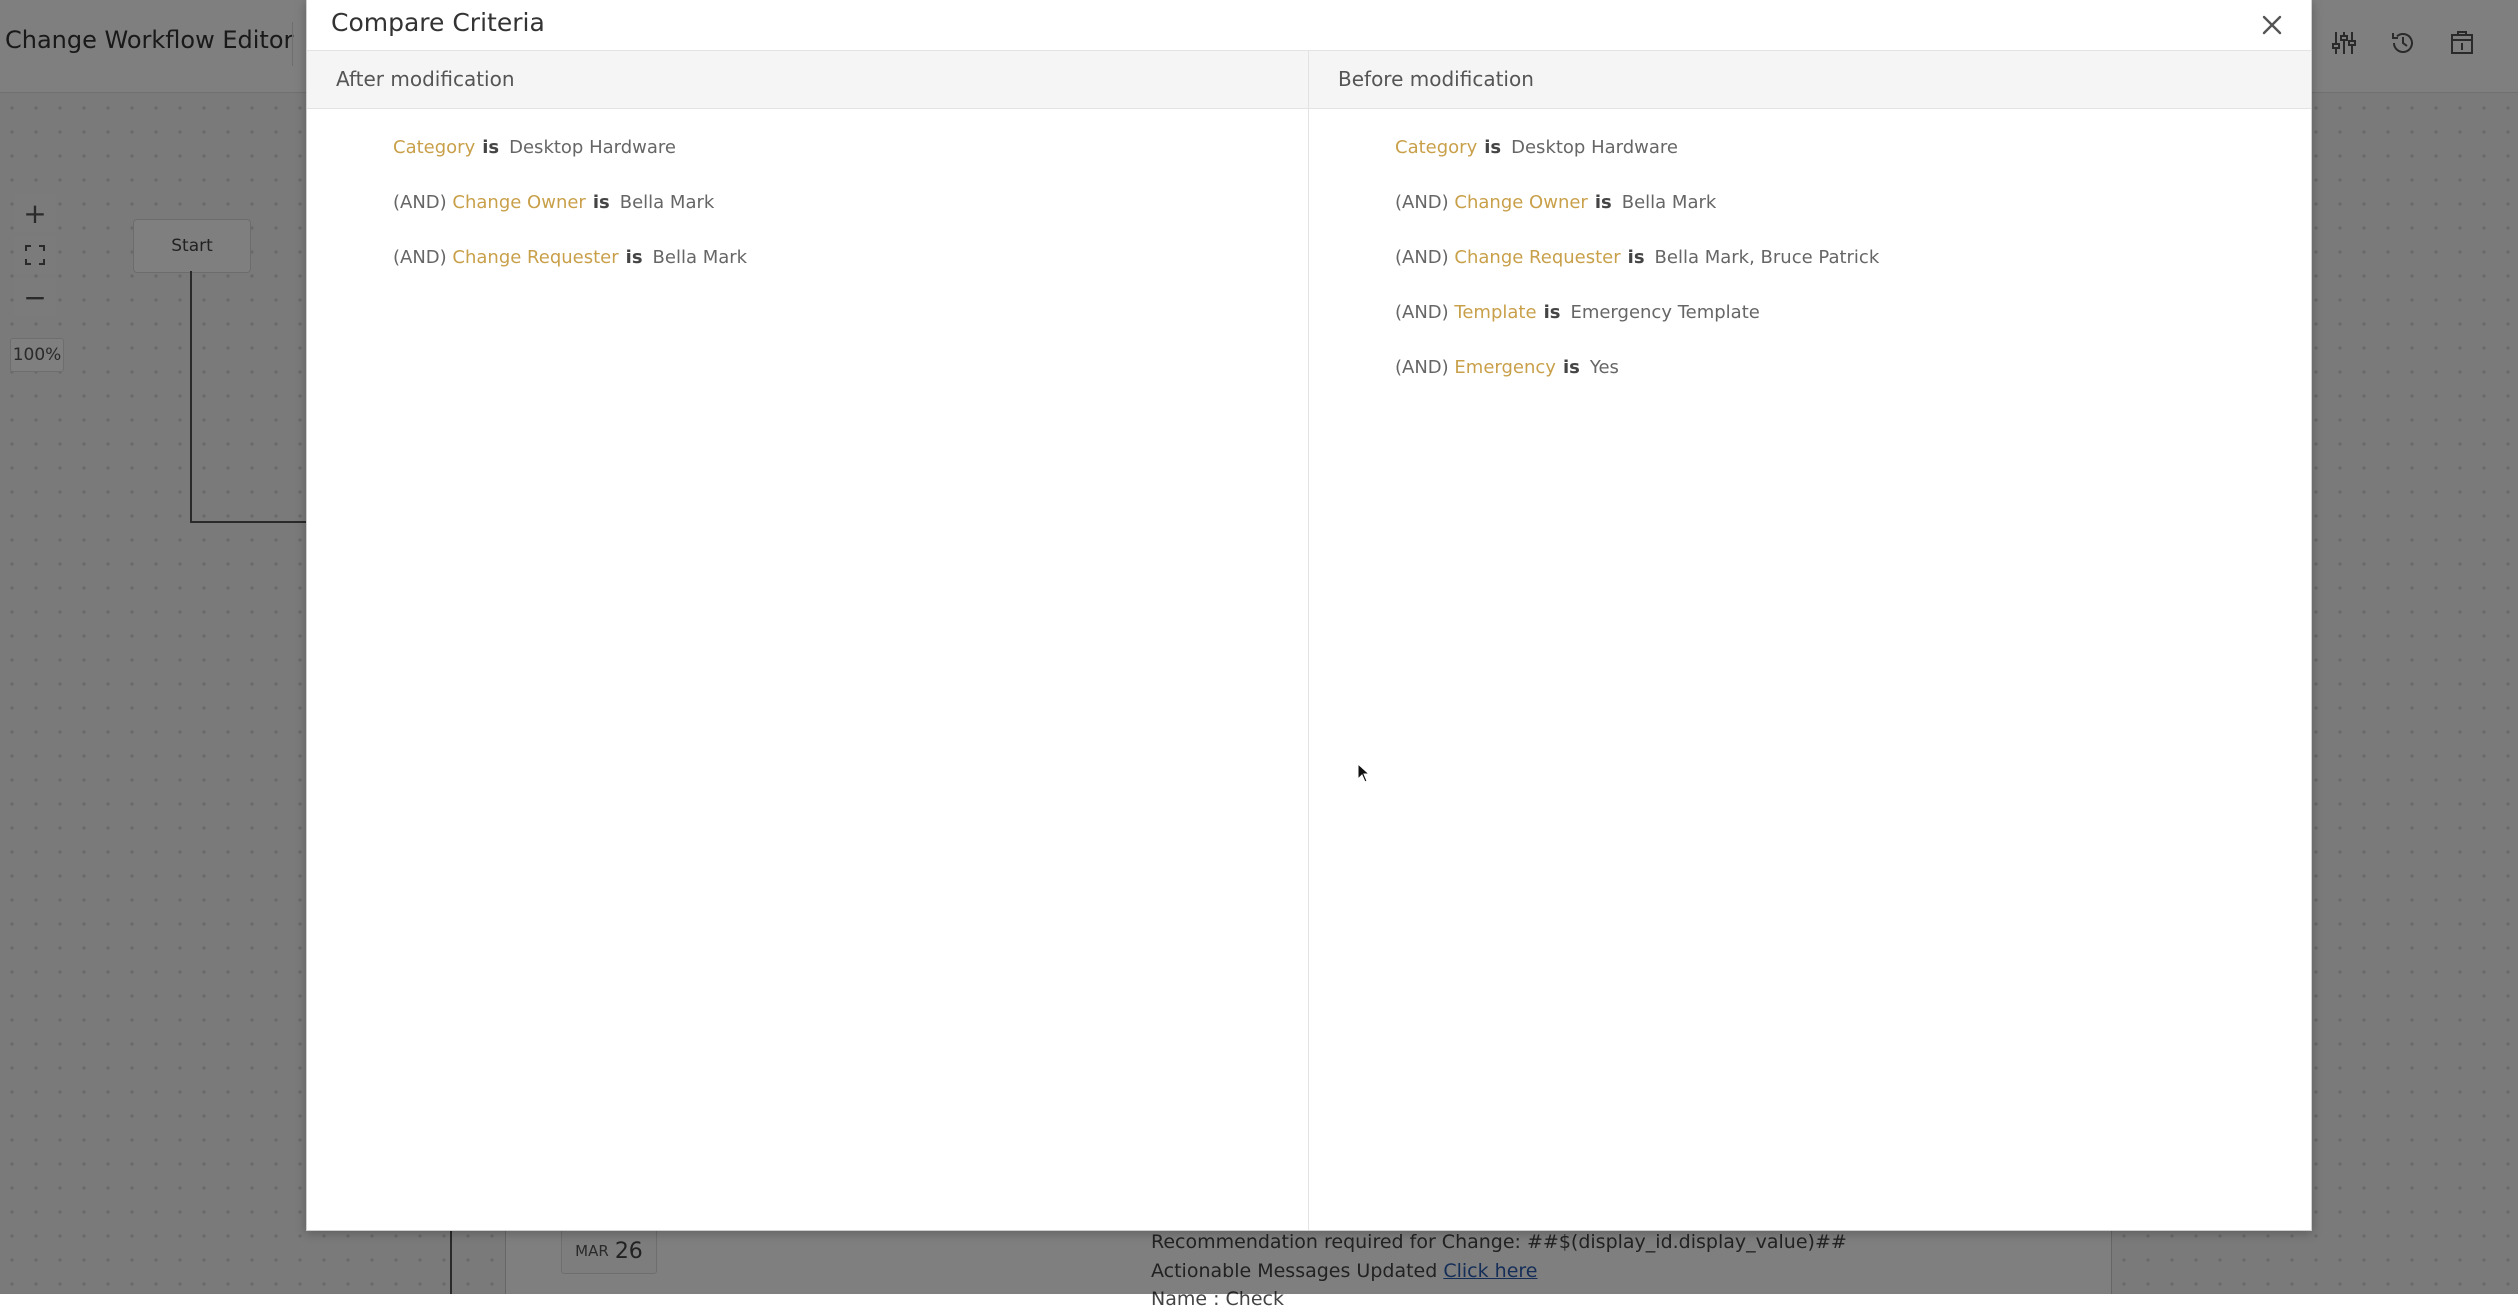  I want to click on close-icon, so click(2272, 25).